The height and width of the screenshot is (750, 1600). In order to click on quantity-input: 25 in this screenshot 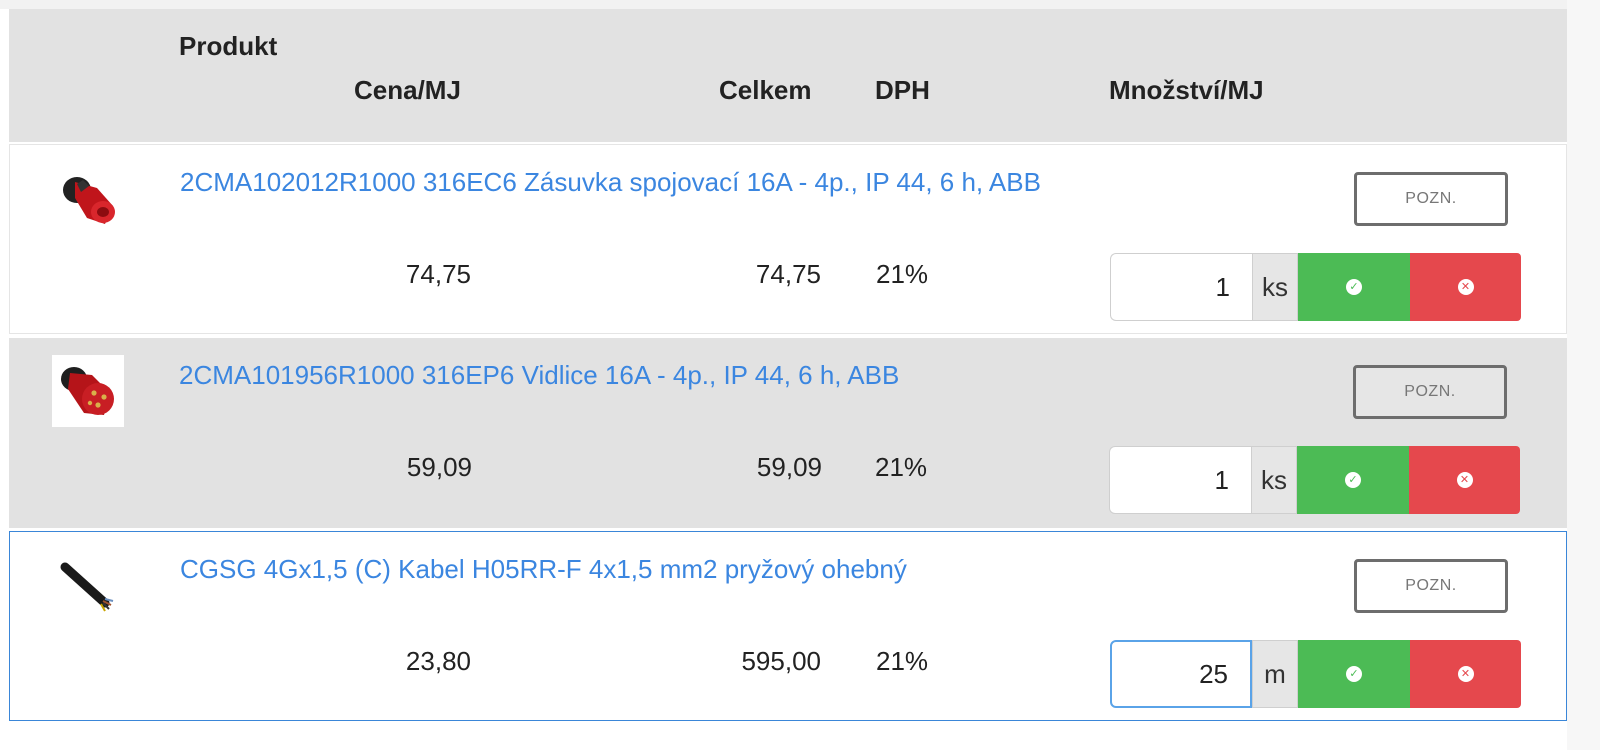, I will do `click(1181, 674)`.